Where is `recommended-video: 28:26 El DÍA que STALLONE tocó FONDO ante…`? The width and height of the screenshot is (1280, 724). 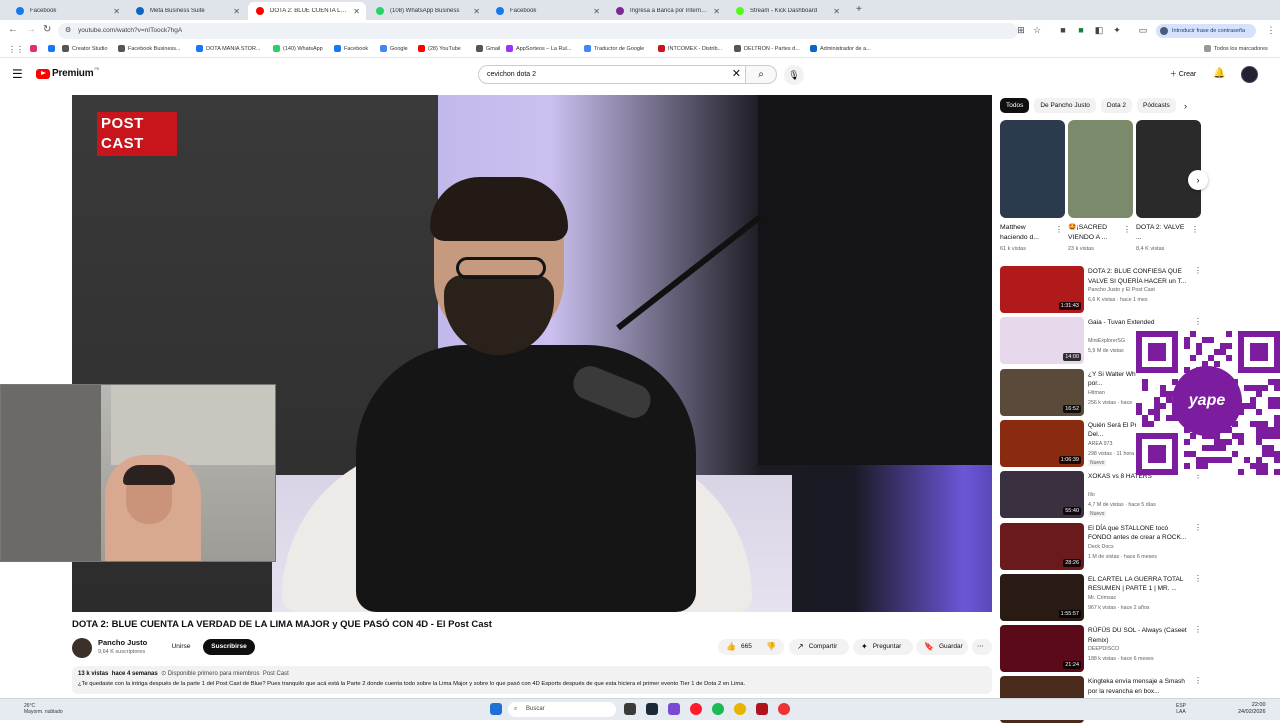
recommended-video: 28:26 El DÍA que STALLONE tocó FONDO ante… is located at coordinates (1101, 546).